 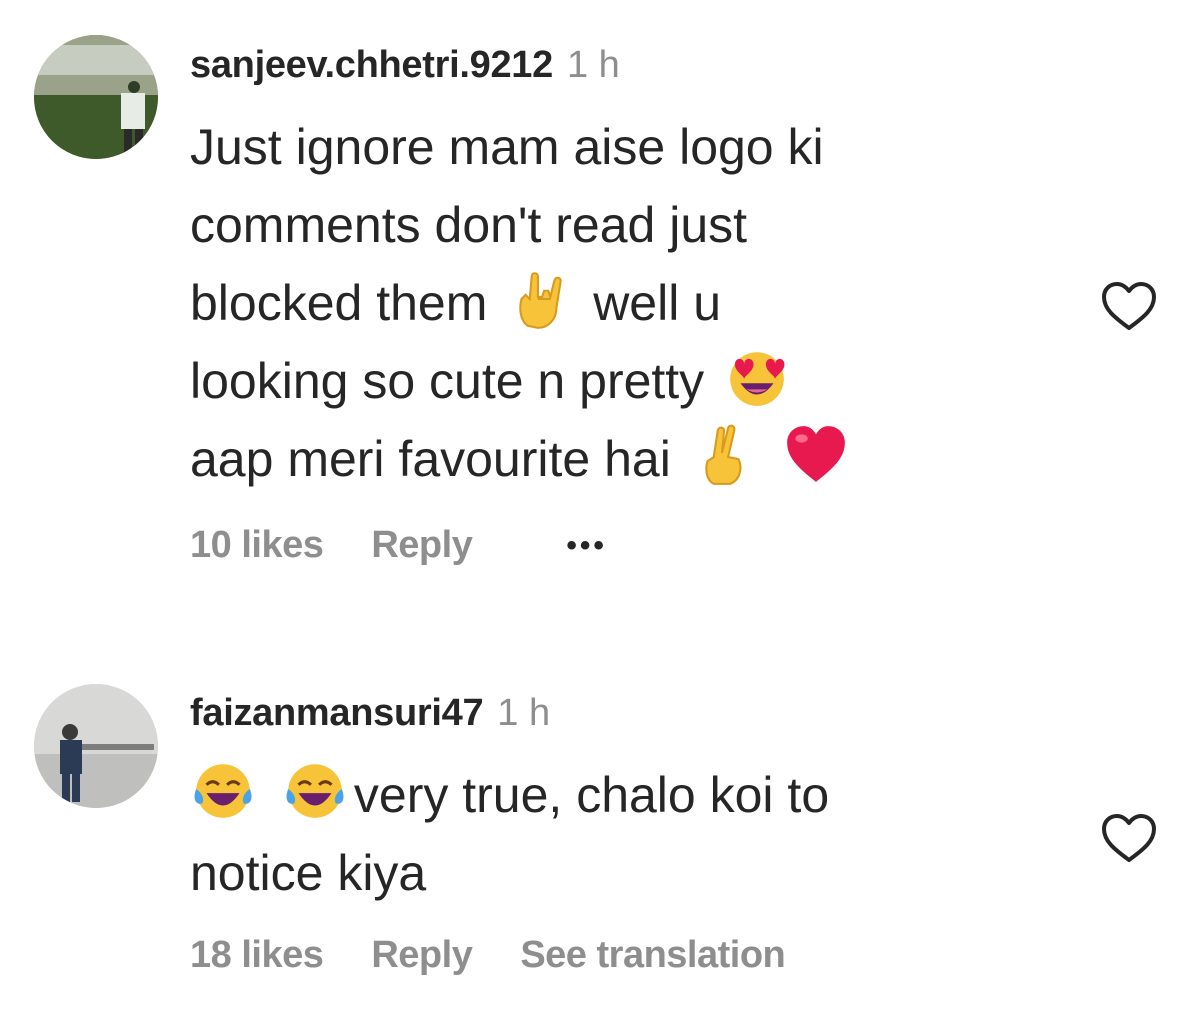 I want to click on comment-line-text: very true, chalo koi to, so click(x=591, y=795).